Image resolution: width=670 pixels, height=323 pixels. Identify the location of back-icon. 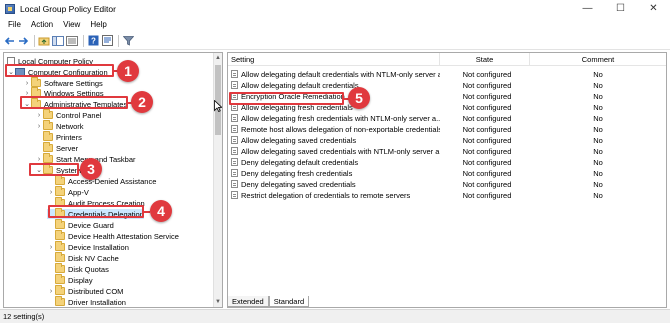
(9, 41).